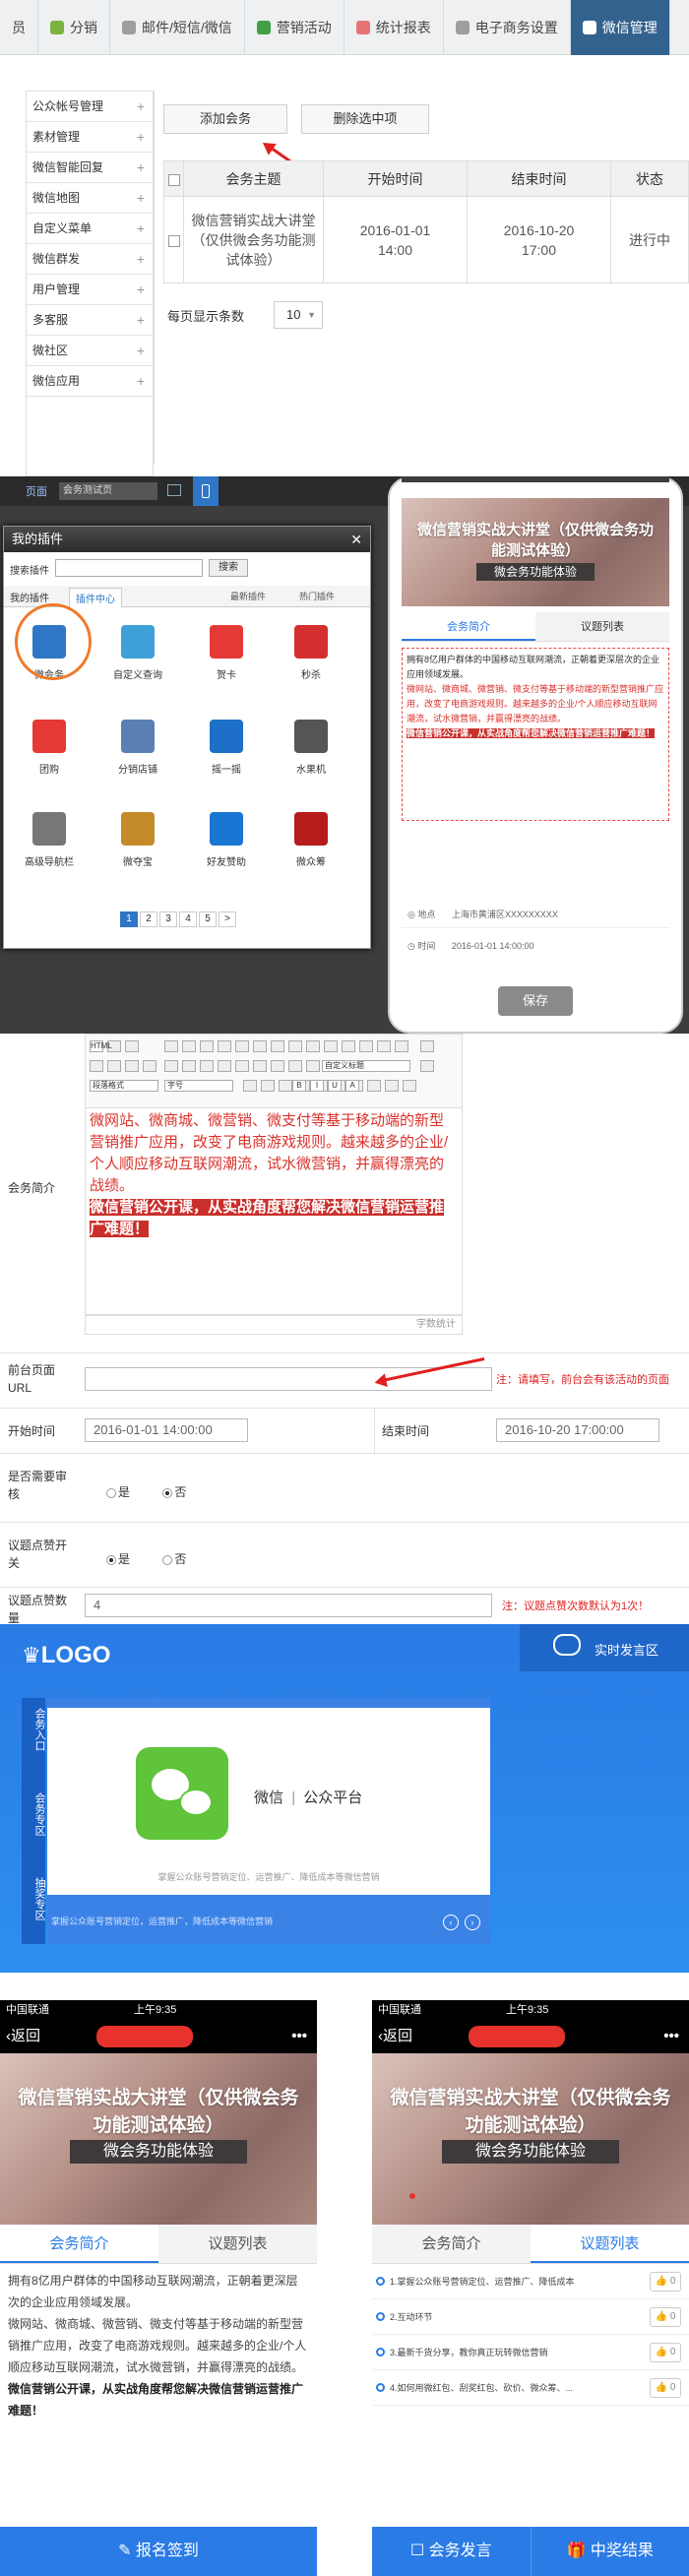 The width and height of the screenshot is (689, 2576). I want to click on tab-plugin-center: 插件中心, so click(95, 598).